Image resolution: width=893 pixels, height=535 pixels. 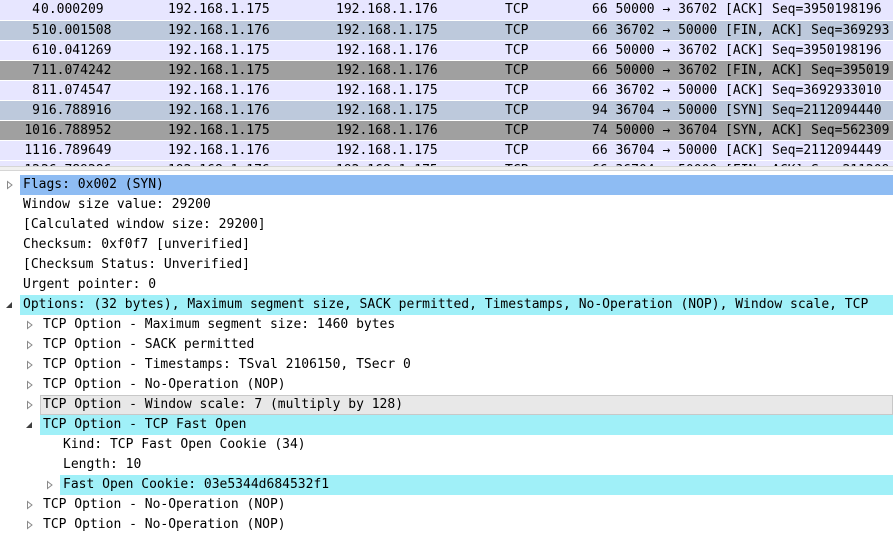 What do you see at coordinates (450, 185) in the screenshot?
I see `tree-node: Flags: 0x002 (SYN)` at bounding box center [450, 185].